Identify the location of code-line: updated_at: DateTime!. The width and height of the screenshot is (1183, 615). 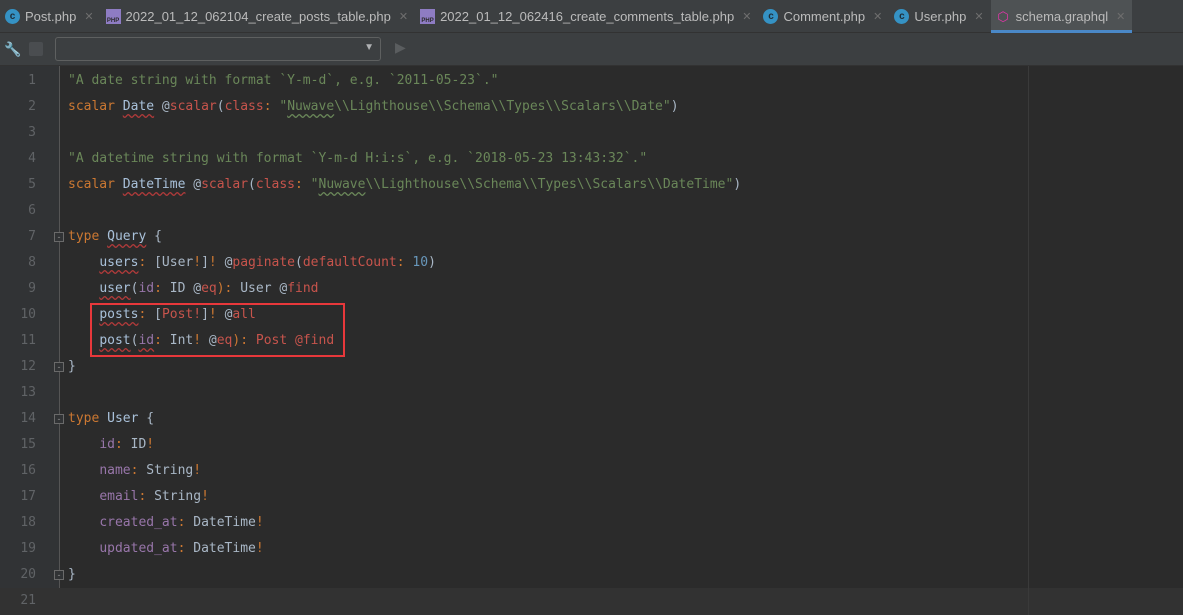
(165, 549).